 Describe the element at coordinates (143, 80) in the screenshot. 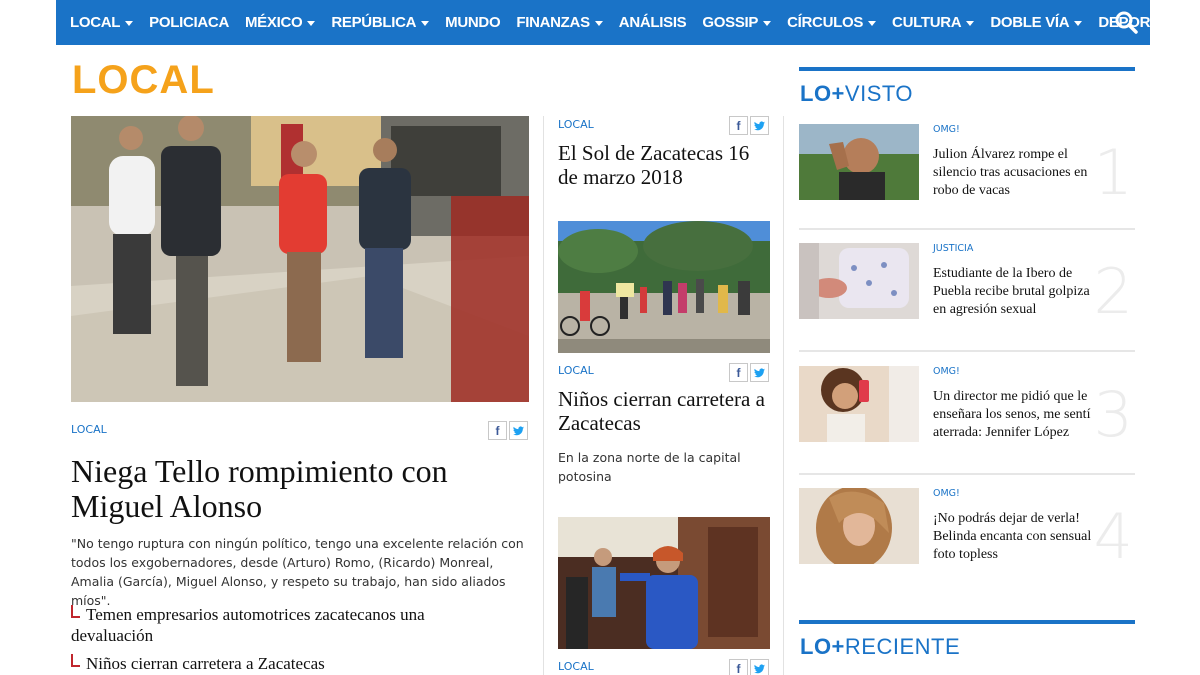

I see `section-title: LOCAL` at that location.